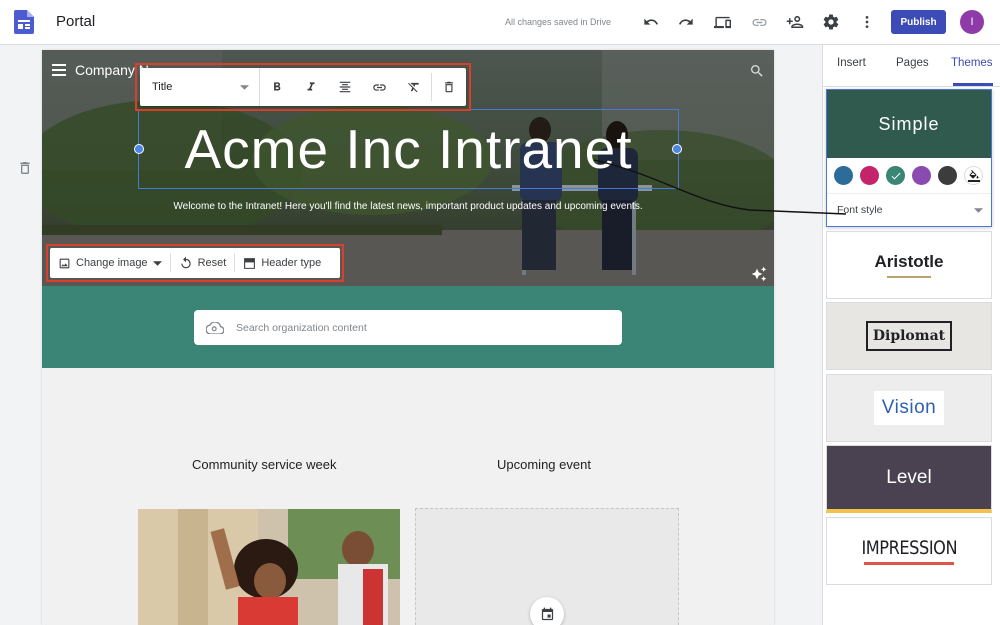 The height and width of the screenshot is (625, 1000). I want to click on italic-icon, so click(311, 86).